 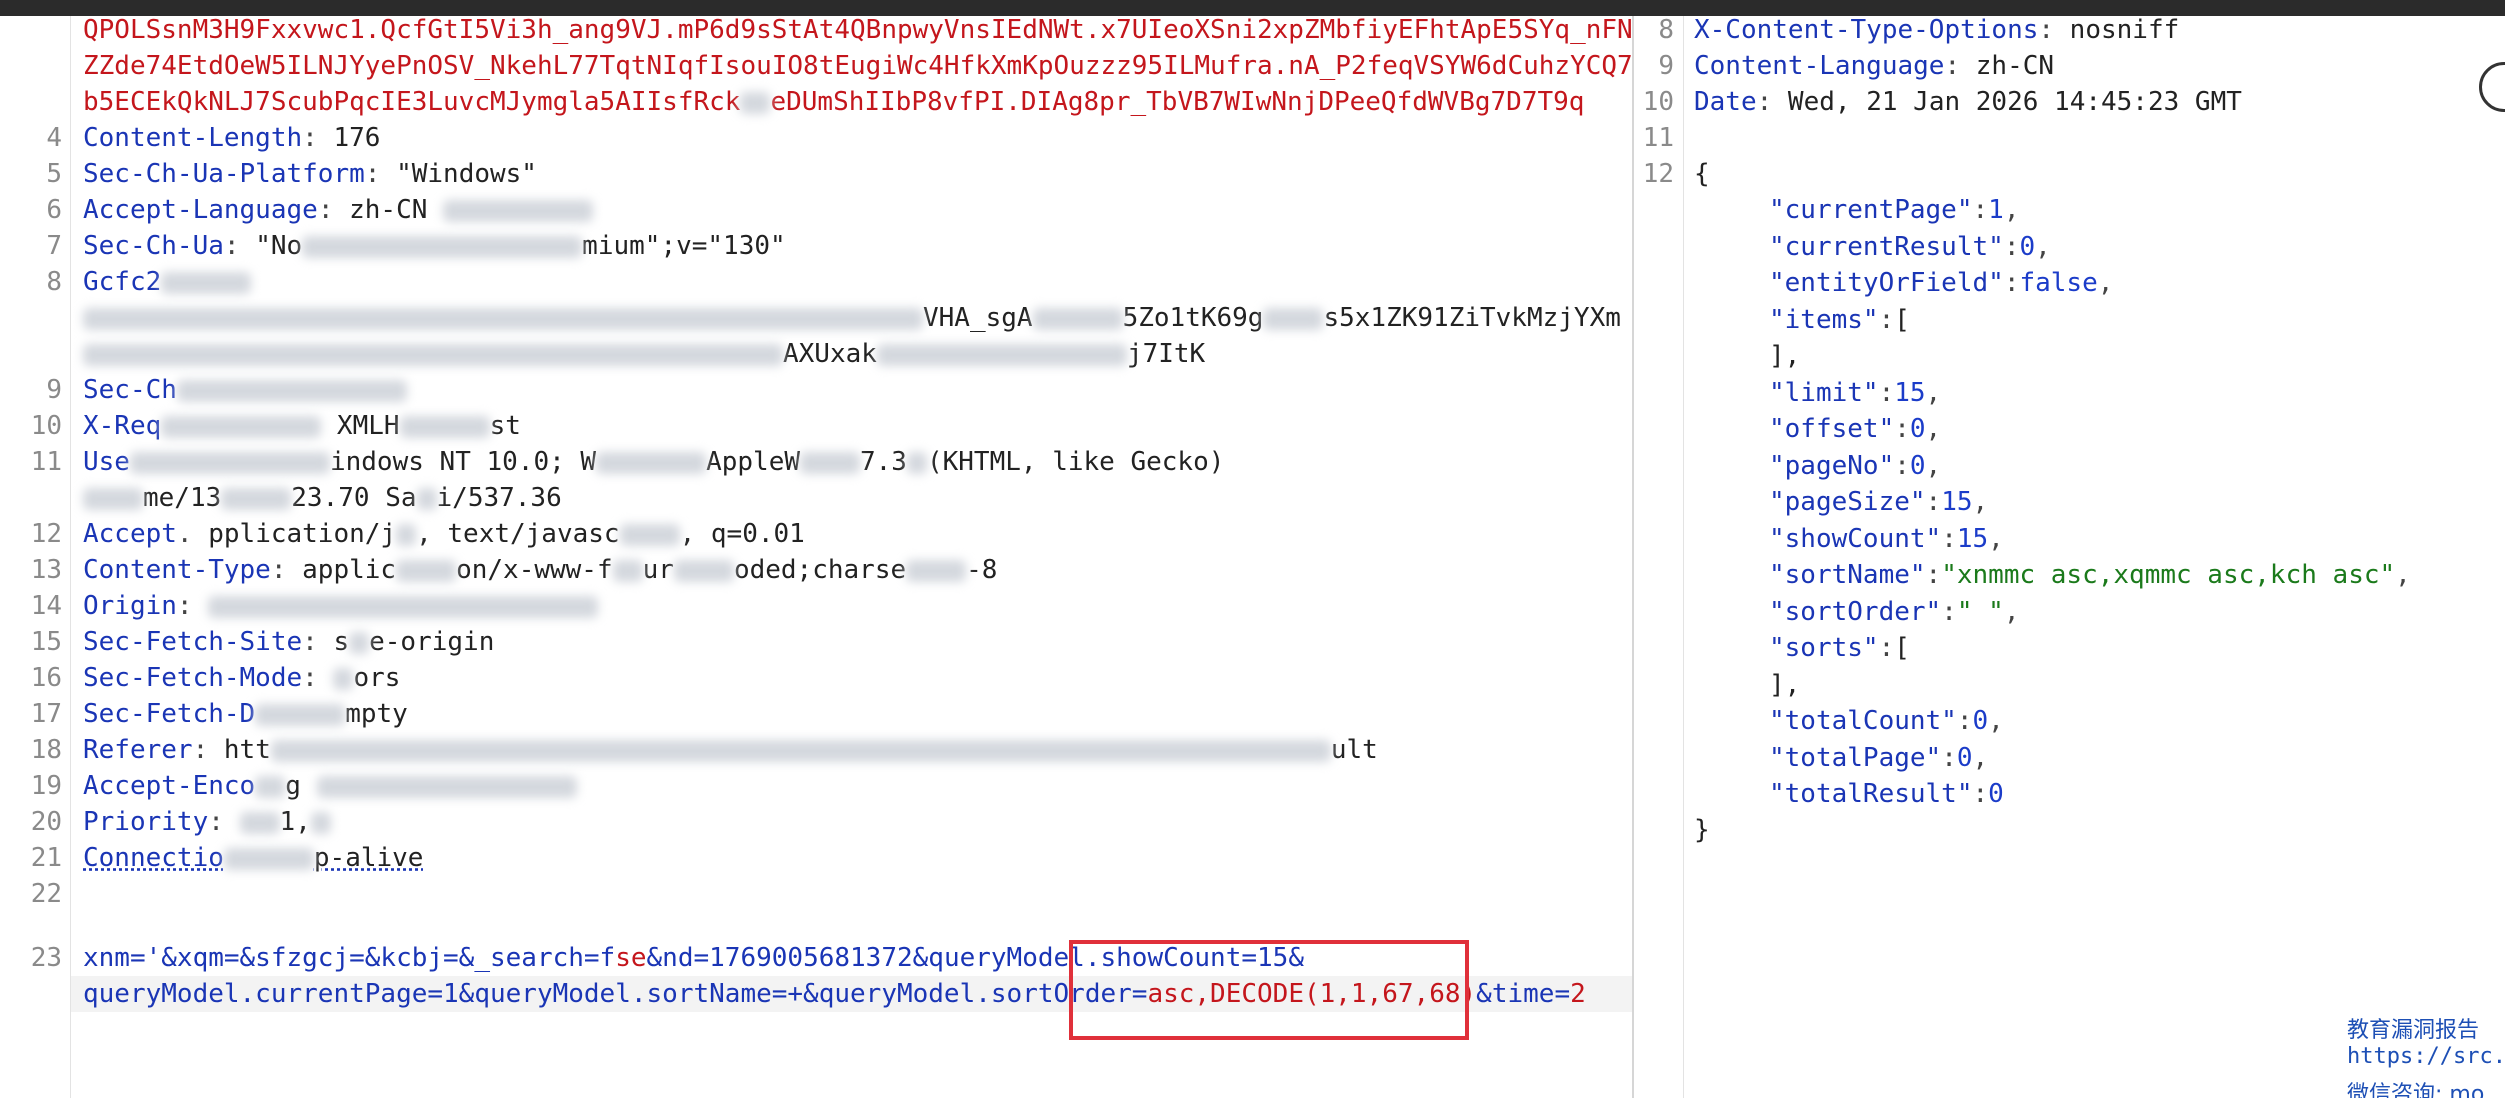 What do you see at coordinates (1941, 283) in the screenshot?
I see `json-line: "entityOrField":false,` at bounding box center [1941, 283].